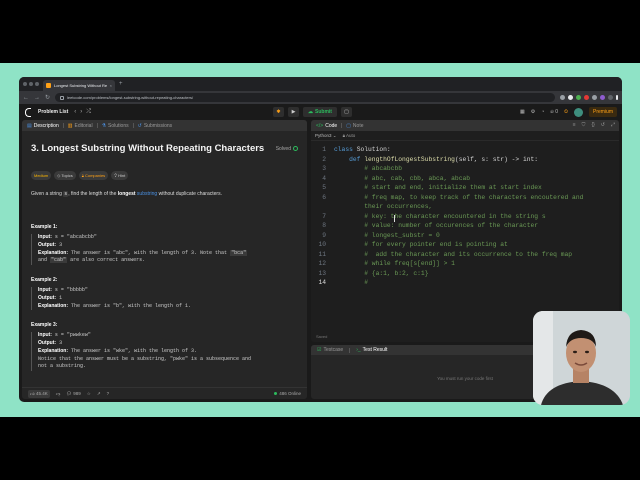 Image resolution: width=640 pixels, height=480 pixels. Describe the element at coordinates (522, 112) in the screenshot. I see `layout-icon: ▦` at that location.